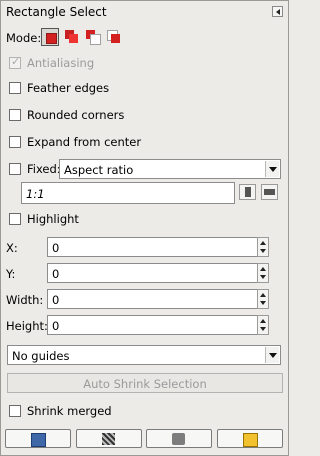 This screenshot has width=320, height=456. What do you see at coordinates (56, 274) in the screenshot?
I see `y-value: 0` at bounding box center [56, 274].